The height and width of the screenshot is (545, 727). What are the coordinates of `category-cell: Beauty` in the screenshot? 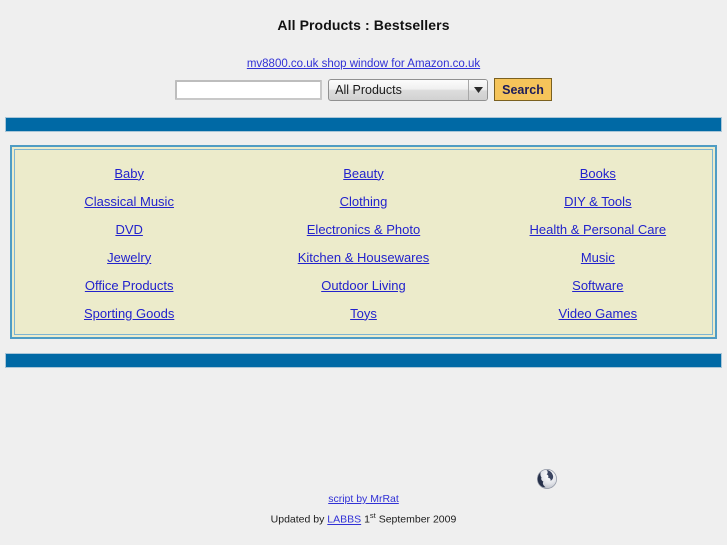 It's located at (363, 173).